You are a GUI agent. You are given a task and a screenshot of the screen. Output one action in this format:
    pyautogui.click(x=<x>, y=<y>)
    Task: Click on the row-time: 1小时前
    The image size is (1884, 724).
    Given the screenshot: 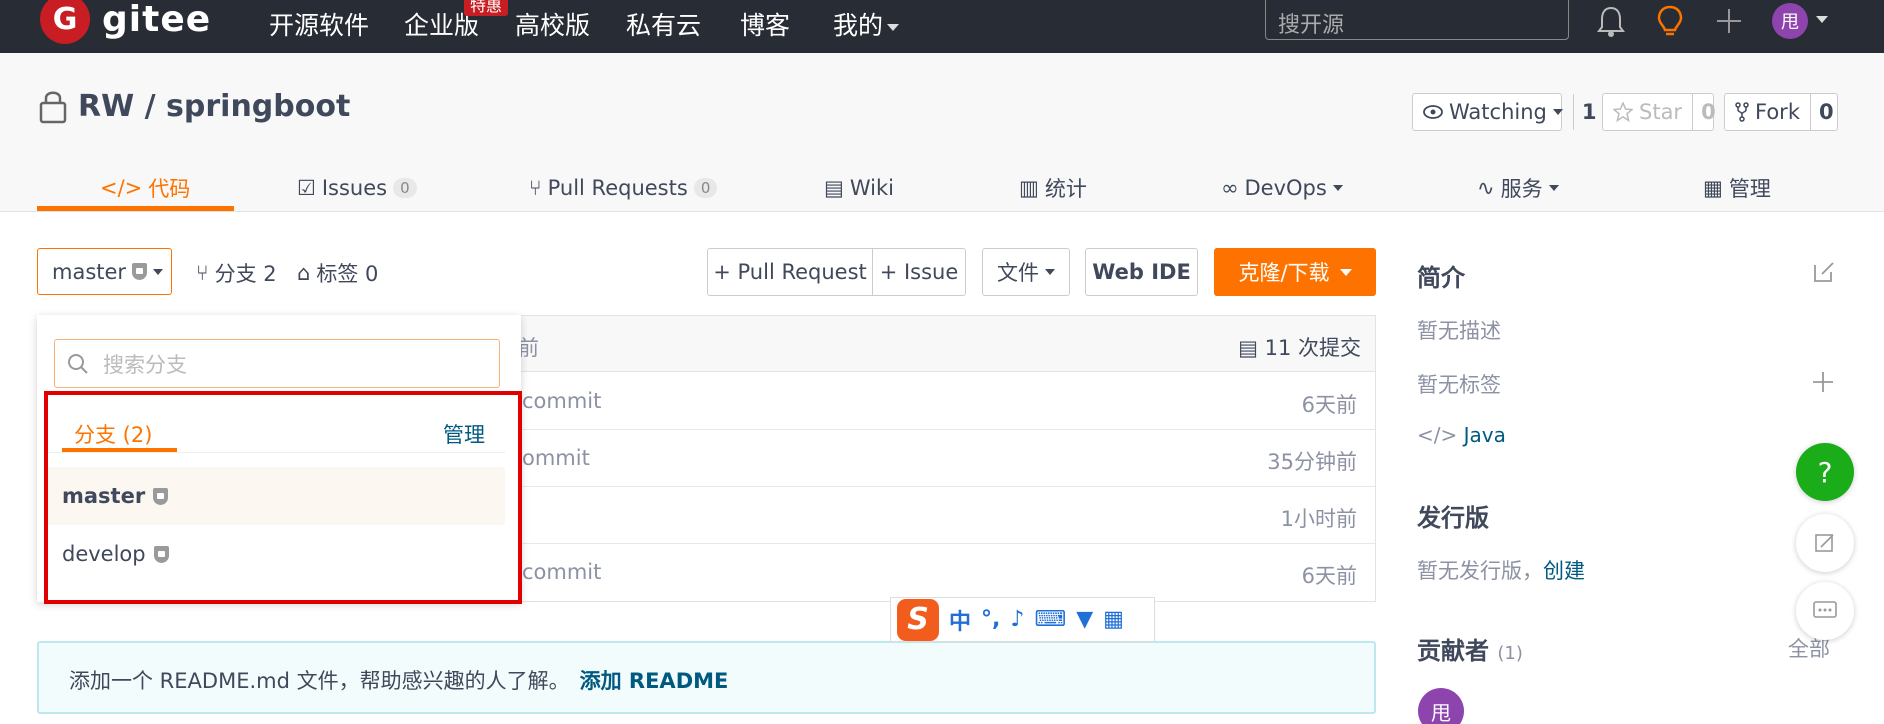 What is the action you would take?
    pyautogui.click(x=1318, y=519)
    